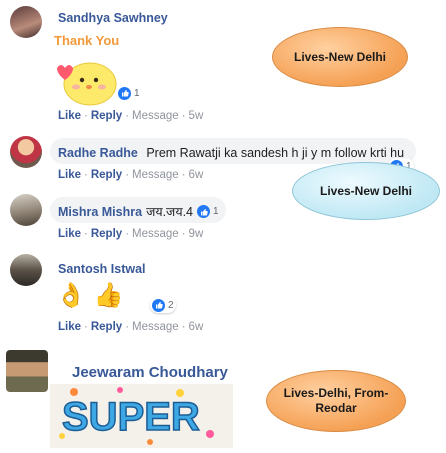 The height and width of the screenshot is (453, 446). I want to click on comment-author: Santosh Istwal, so click(102, 269).